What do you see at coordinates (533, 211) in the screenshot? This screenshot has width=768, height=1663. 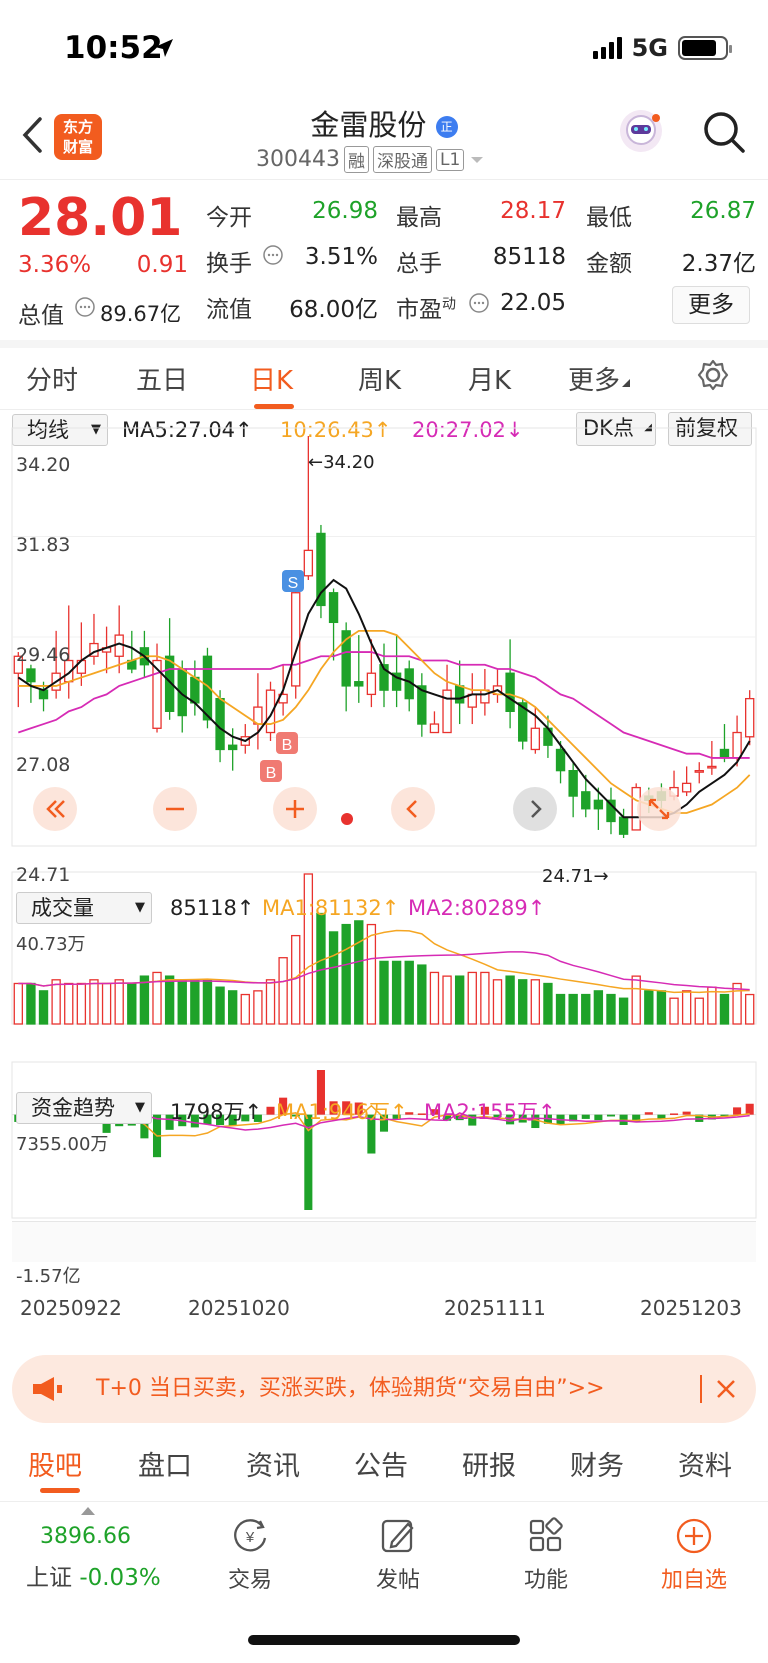 I see `high-value: 28.17` at bounding box center [533, 211].